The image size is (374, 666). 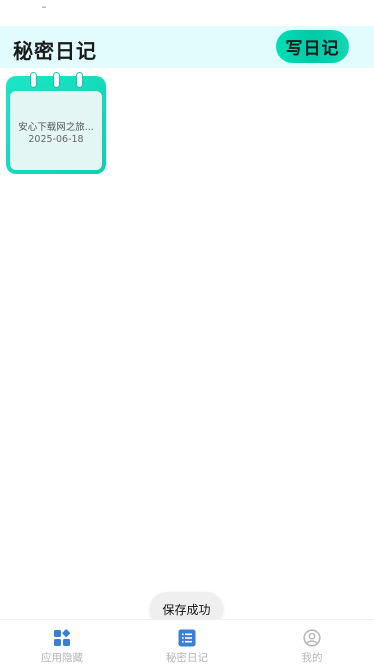 I want to click on status-indicator: ᵃᴬ, so click(x=44, y=9).